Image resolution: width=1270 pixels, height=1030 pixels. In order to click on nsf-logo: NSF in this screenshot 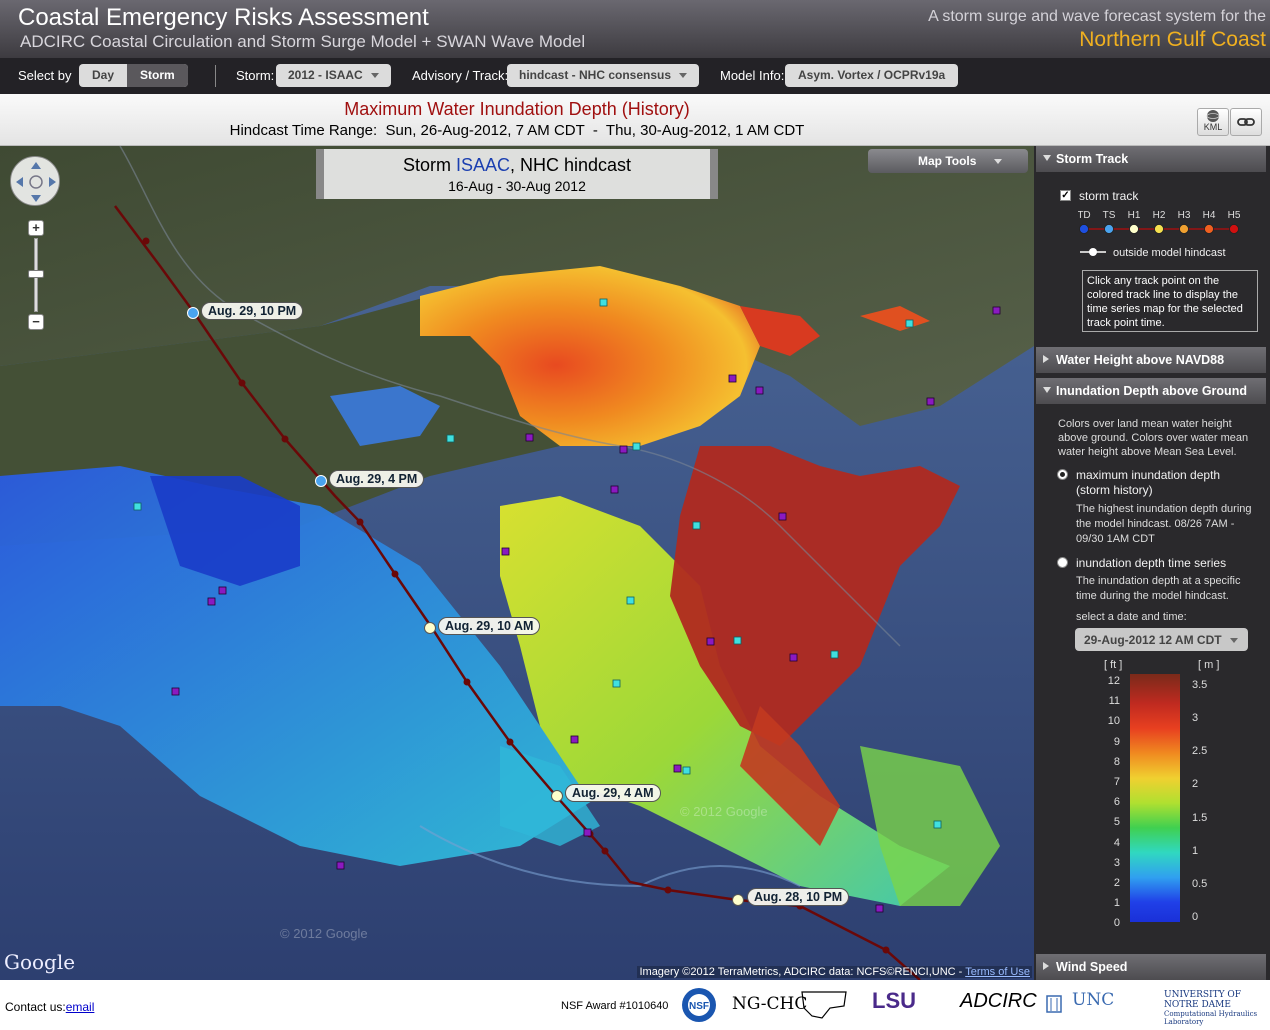, I will do `click(699, 1005)`.